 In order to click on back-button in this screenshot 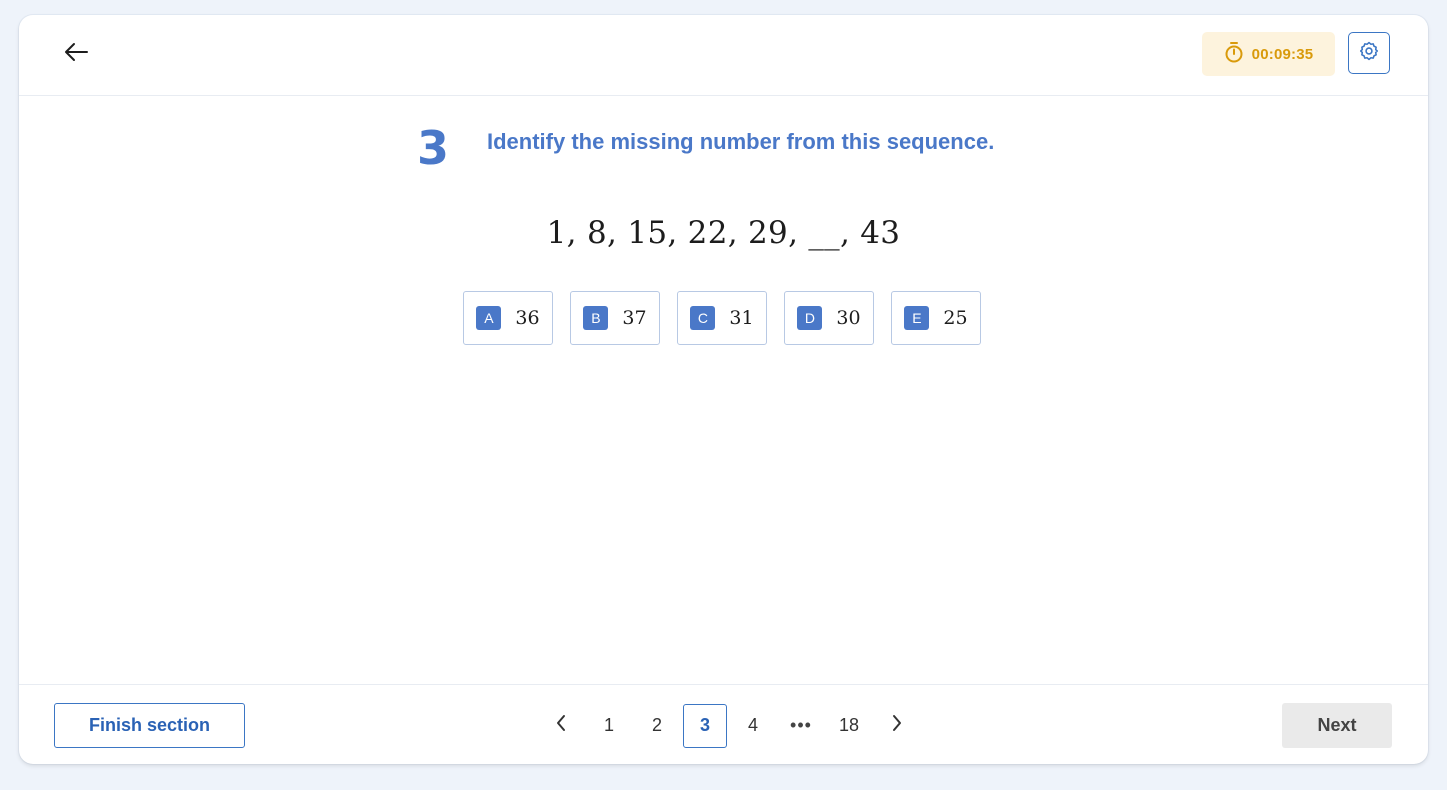, I will do `click(76, 54)`.